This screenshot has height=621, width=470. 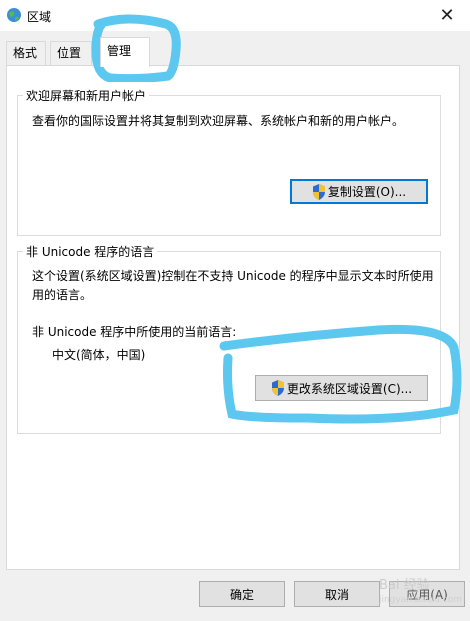 What do you see at coordinates (86, 95) in the screenshot?
I see `group-title: 欢迎屏幕和新用户帐户` at bounding box center [86, 95].